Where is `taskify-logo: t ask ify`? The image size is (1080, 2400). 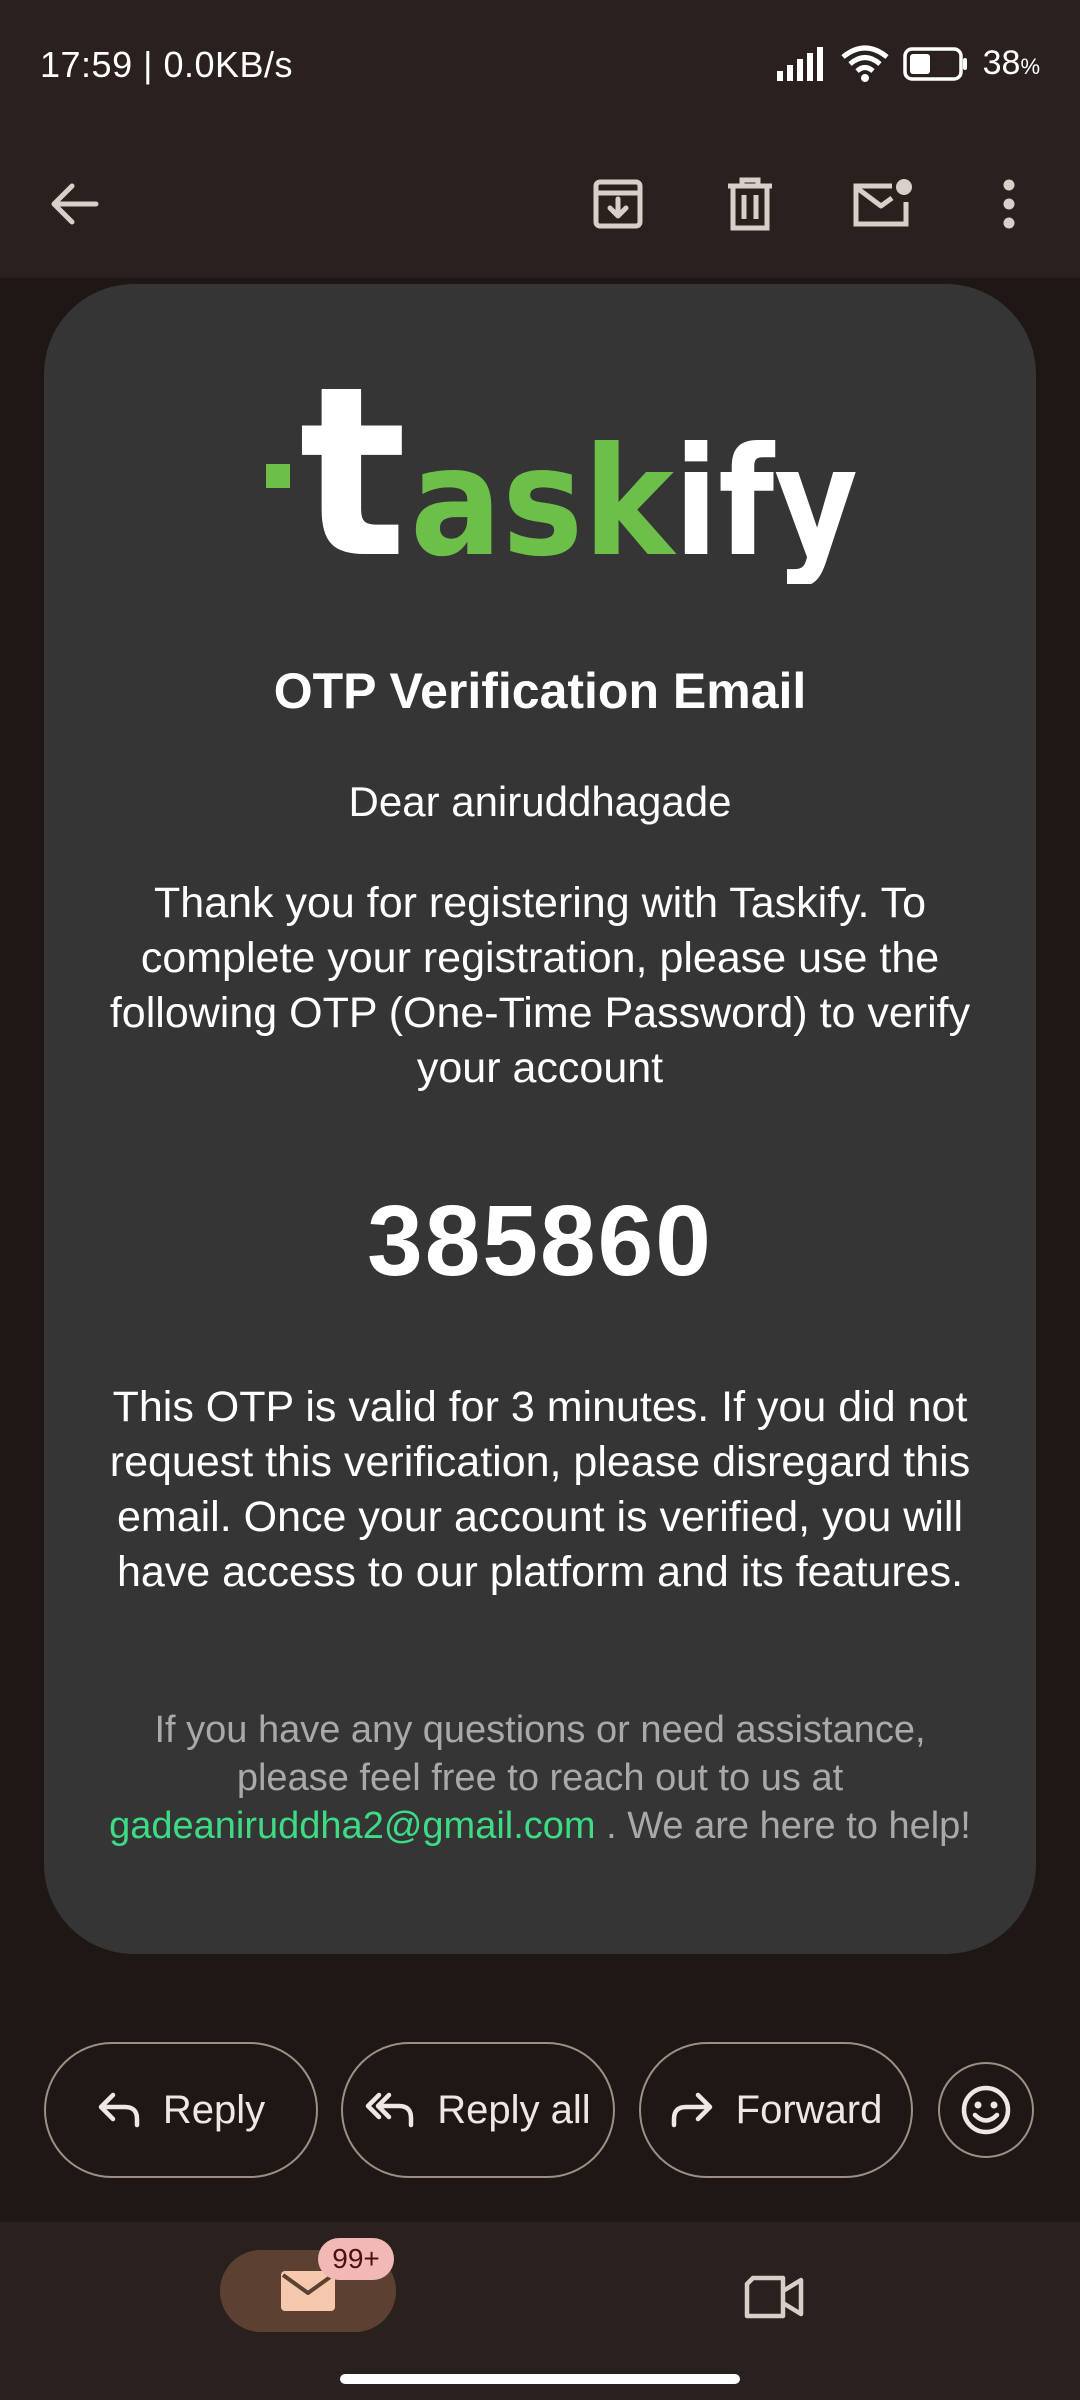
taskify-logo: t ask ify is located at coordinates (562, 469).